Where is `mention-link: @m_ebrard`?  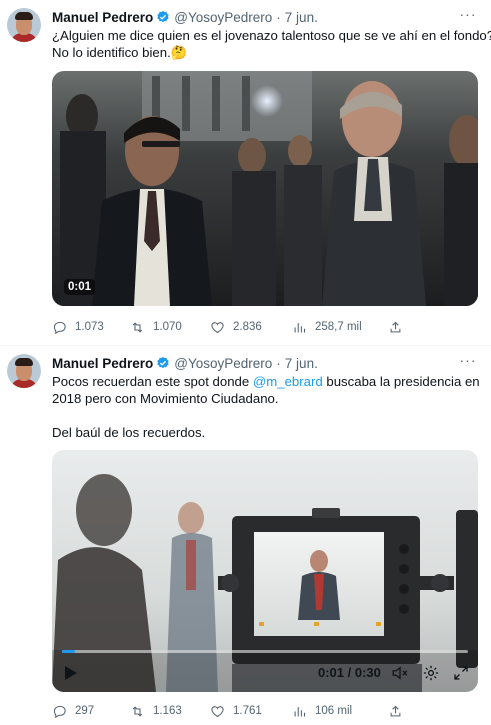 mention-link: @m_ebrard is located at coordinates (288, 381).